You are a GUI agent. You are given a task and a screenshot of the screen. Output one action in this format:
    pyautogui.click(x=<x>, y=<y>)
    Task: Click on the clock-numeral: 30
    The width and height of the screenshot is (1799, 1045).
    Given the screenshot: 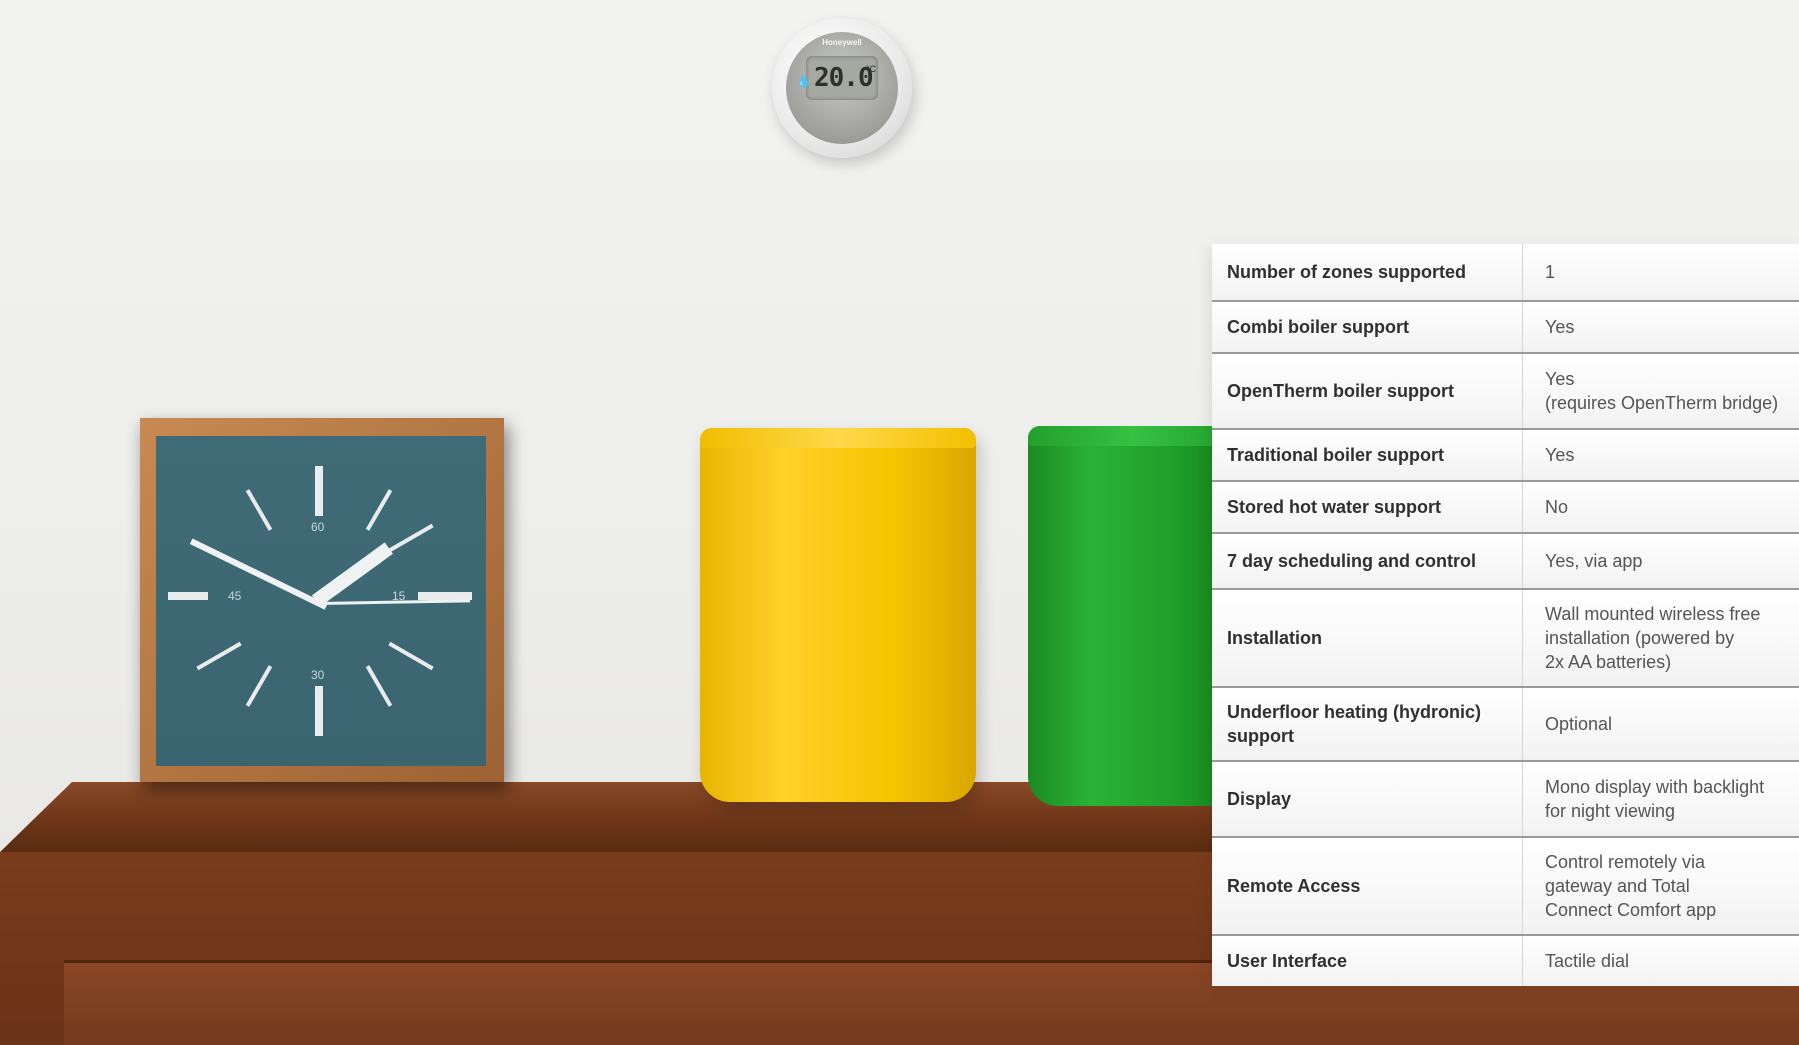 What is the action you would take?
    pyautogui.click(x=318, y=675)
    